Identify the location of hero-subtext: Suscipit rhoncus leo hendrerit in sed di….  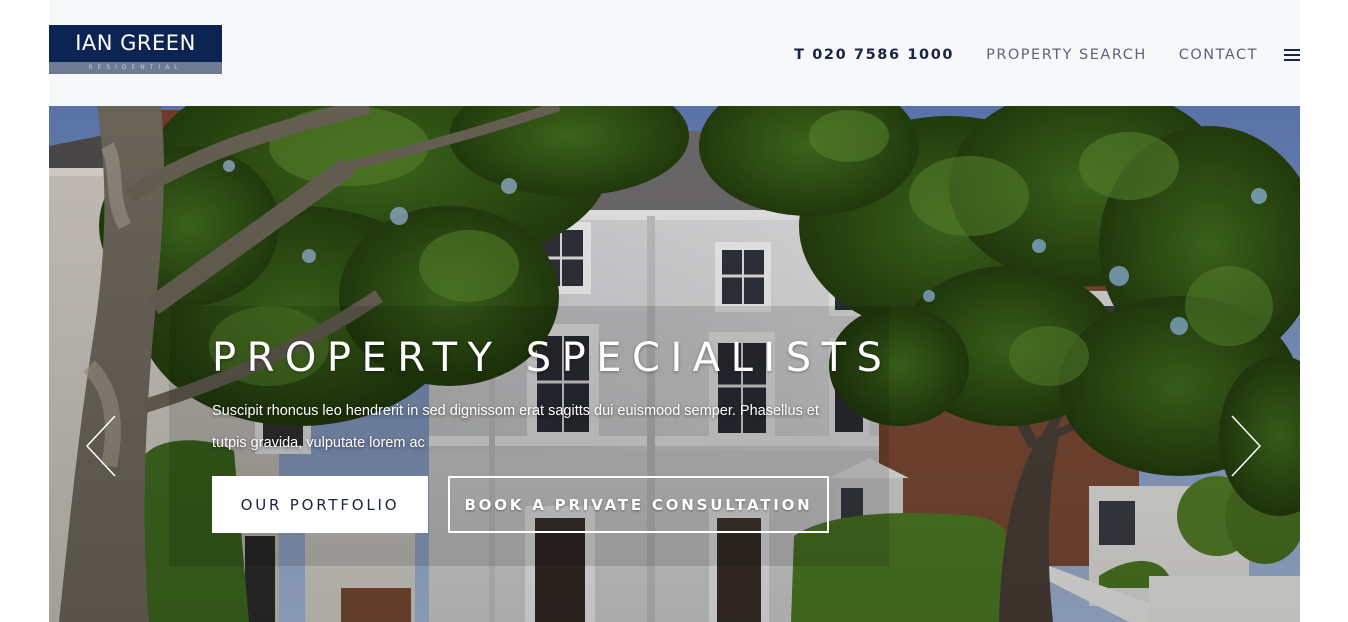
(515, 427).